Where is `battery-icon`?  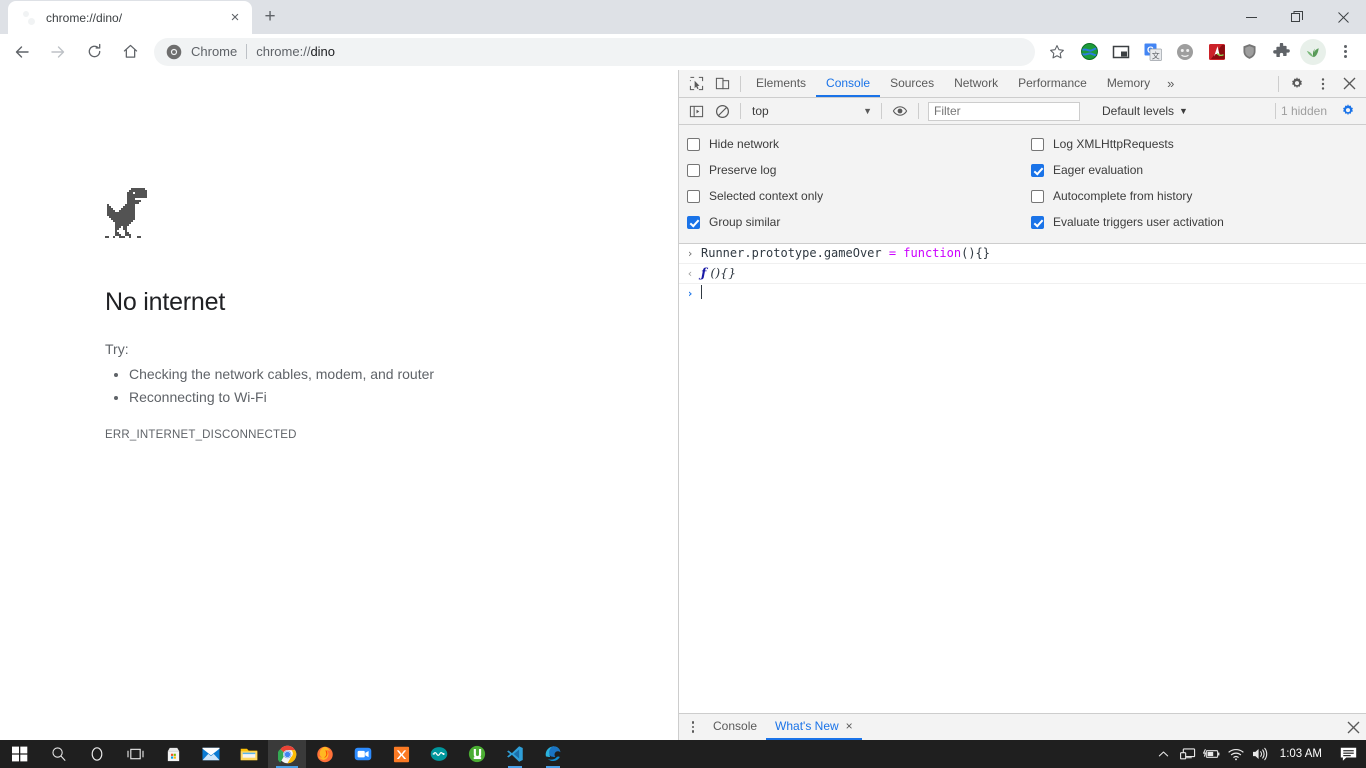 battery-icon is located at coordinates (1212, 754).